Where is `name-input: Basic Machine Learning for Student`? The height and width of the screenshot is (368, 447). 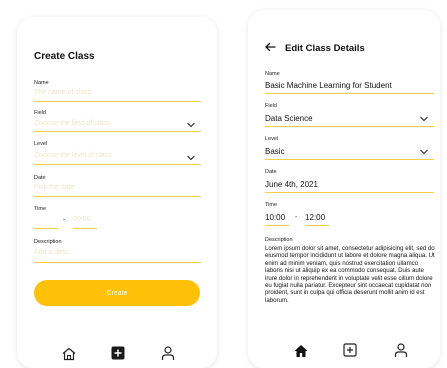
name-input: Basic Machine Learning for Student is located at coordinates (328, 85).